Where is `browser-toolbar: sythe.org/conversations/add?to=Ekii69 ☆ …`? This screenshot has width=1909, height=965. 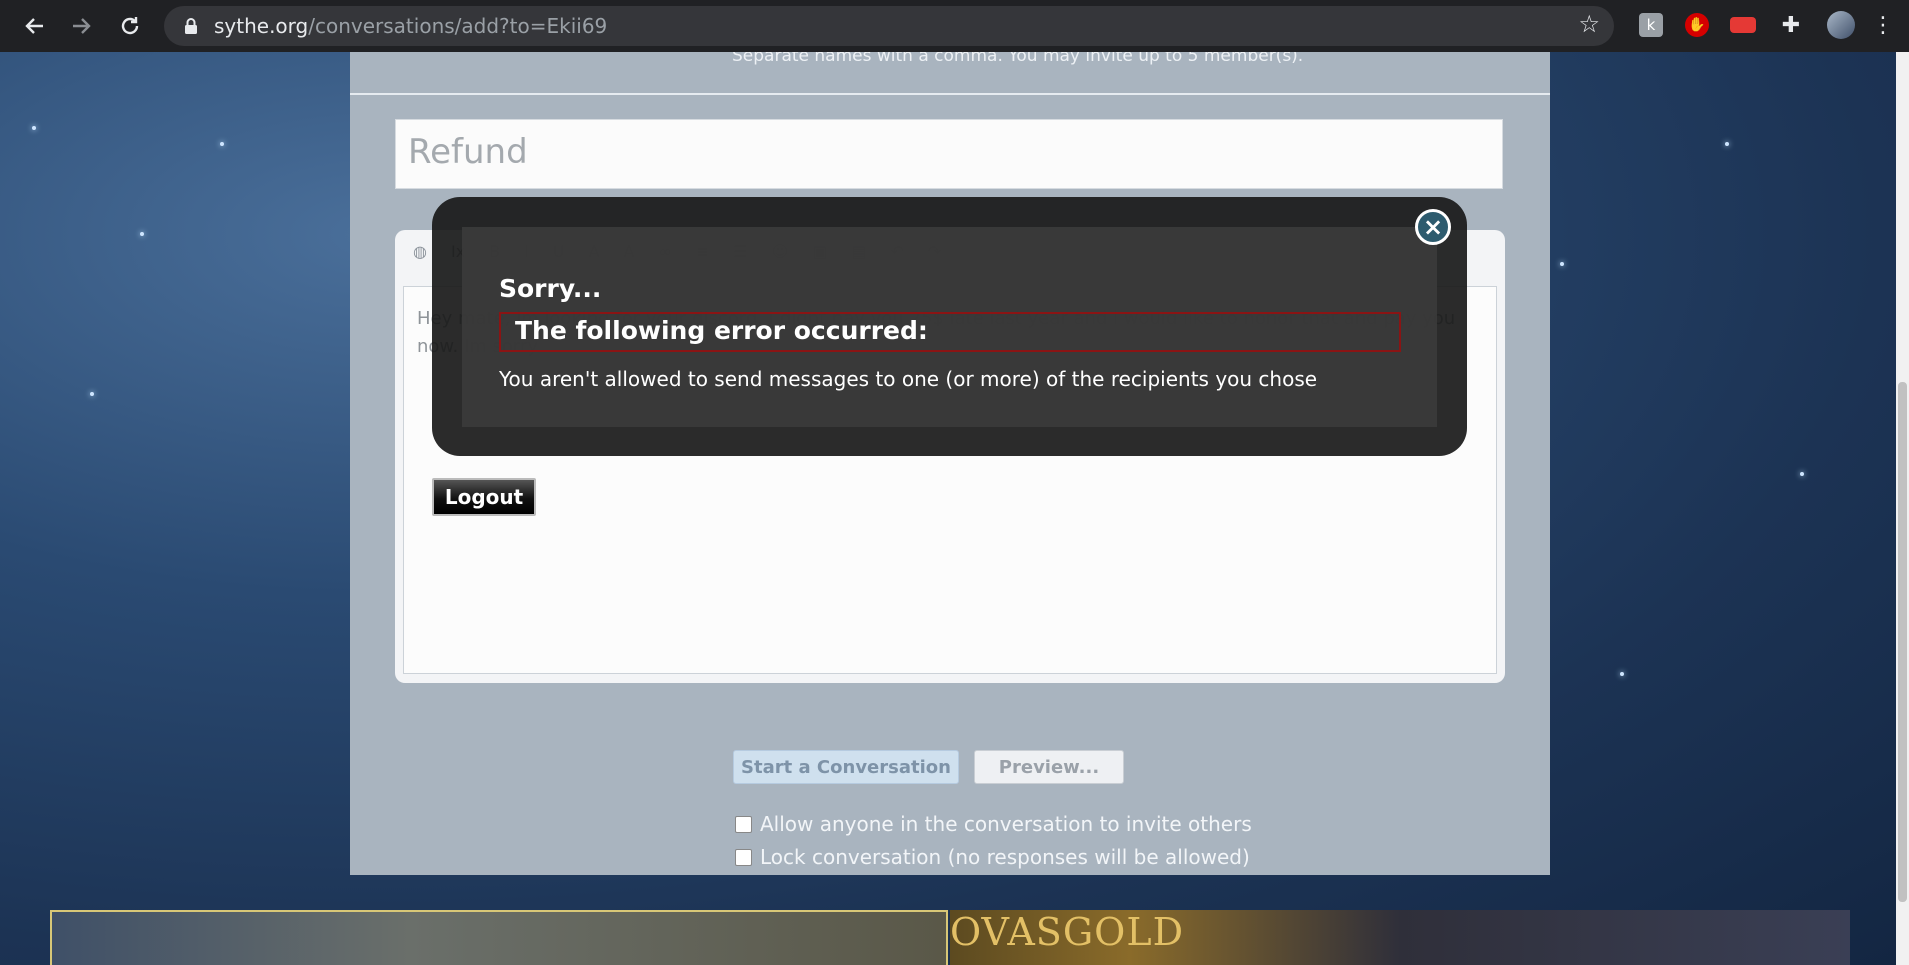 browser-toolbar: sythe.org/conversations/add?to=Ekii69 ☆ … is located at coordinates (954, 26).